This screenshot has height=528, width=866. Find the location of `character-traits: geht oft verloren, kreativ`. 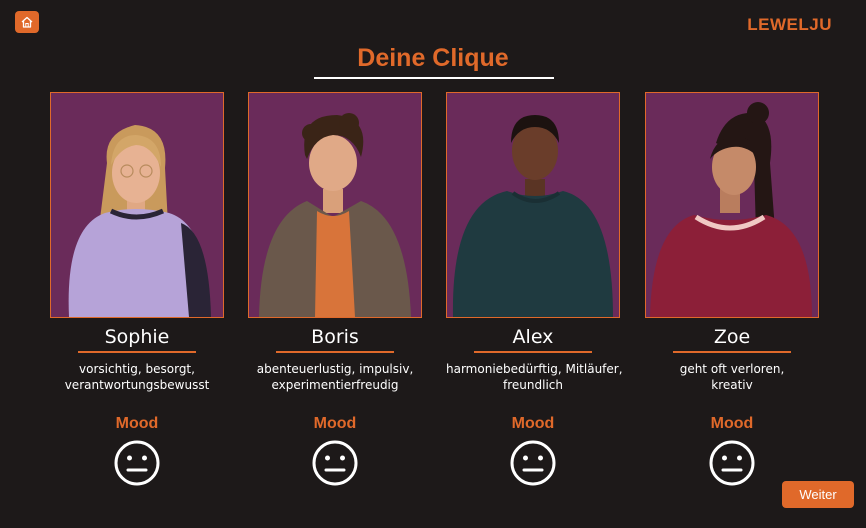

character-traits: geht oft verloren, kreativ is located at coordinates (732, 376).